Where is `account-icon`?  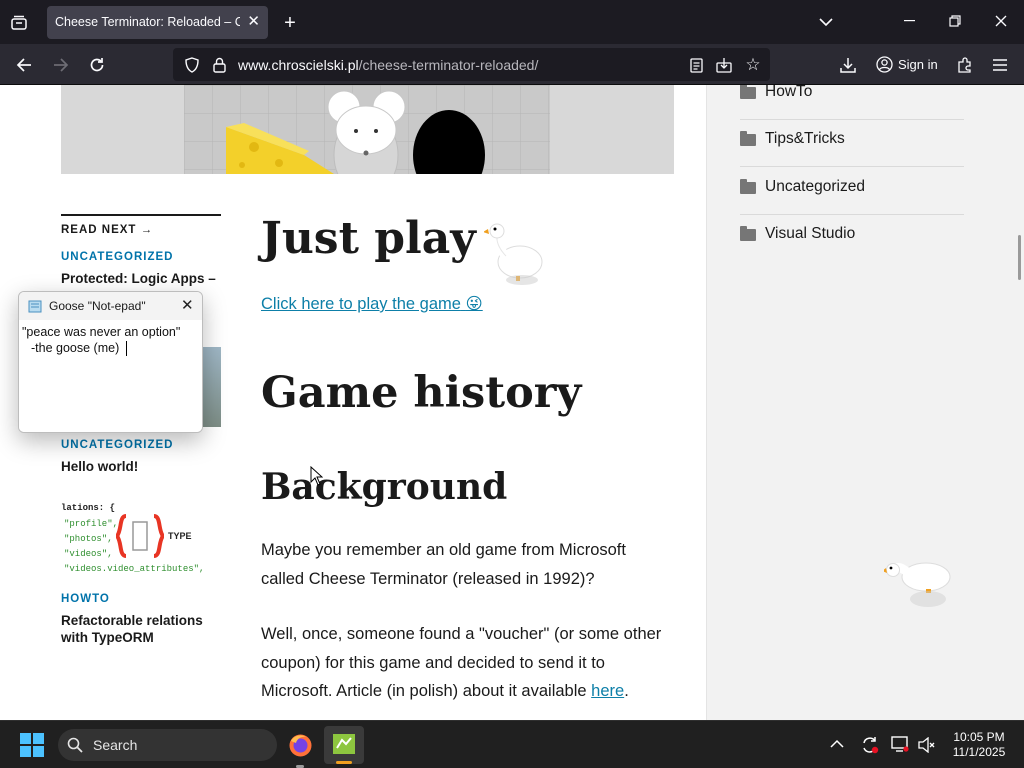
account-icon is located at coordinates (884, 64).